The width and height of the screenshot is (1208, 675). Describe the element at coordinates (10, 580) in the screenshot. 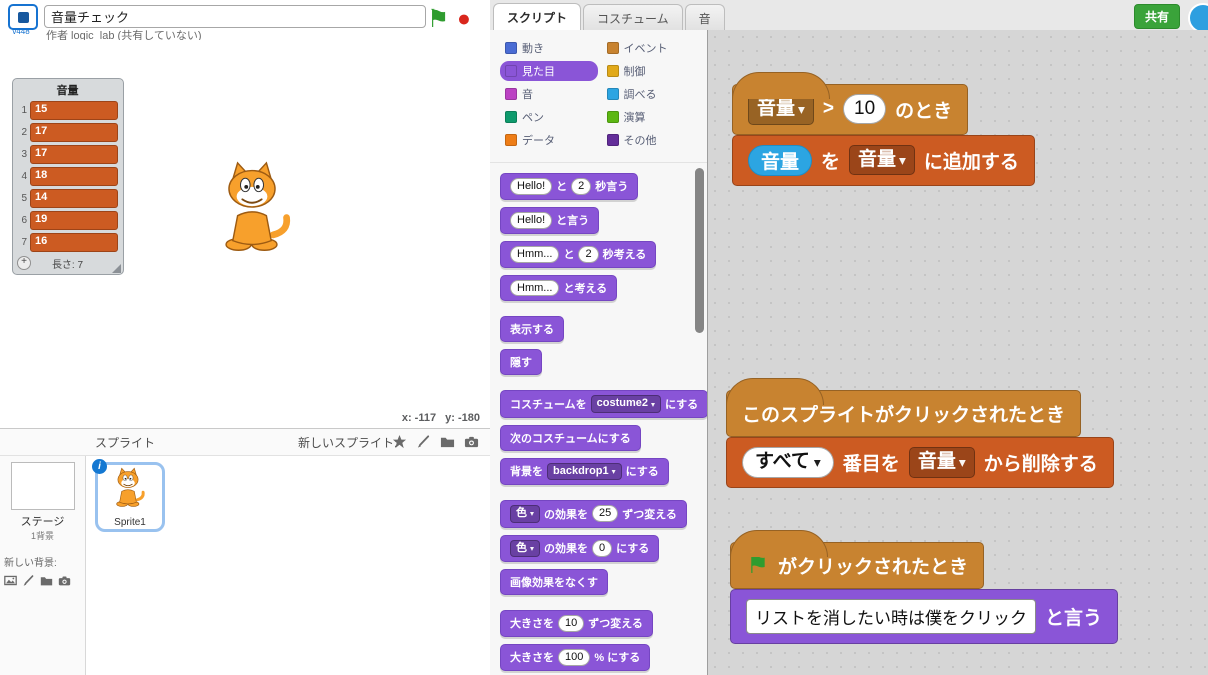

I see `backdrop-library-icon` at that location.